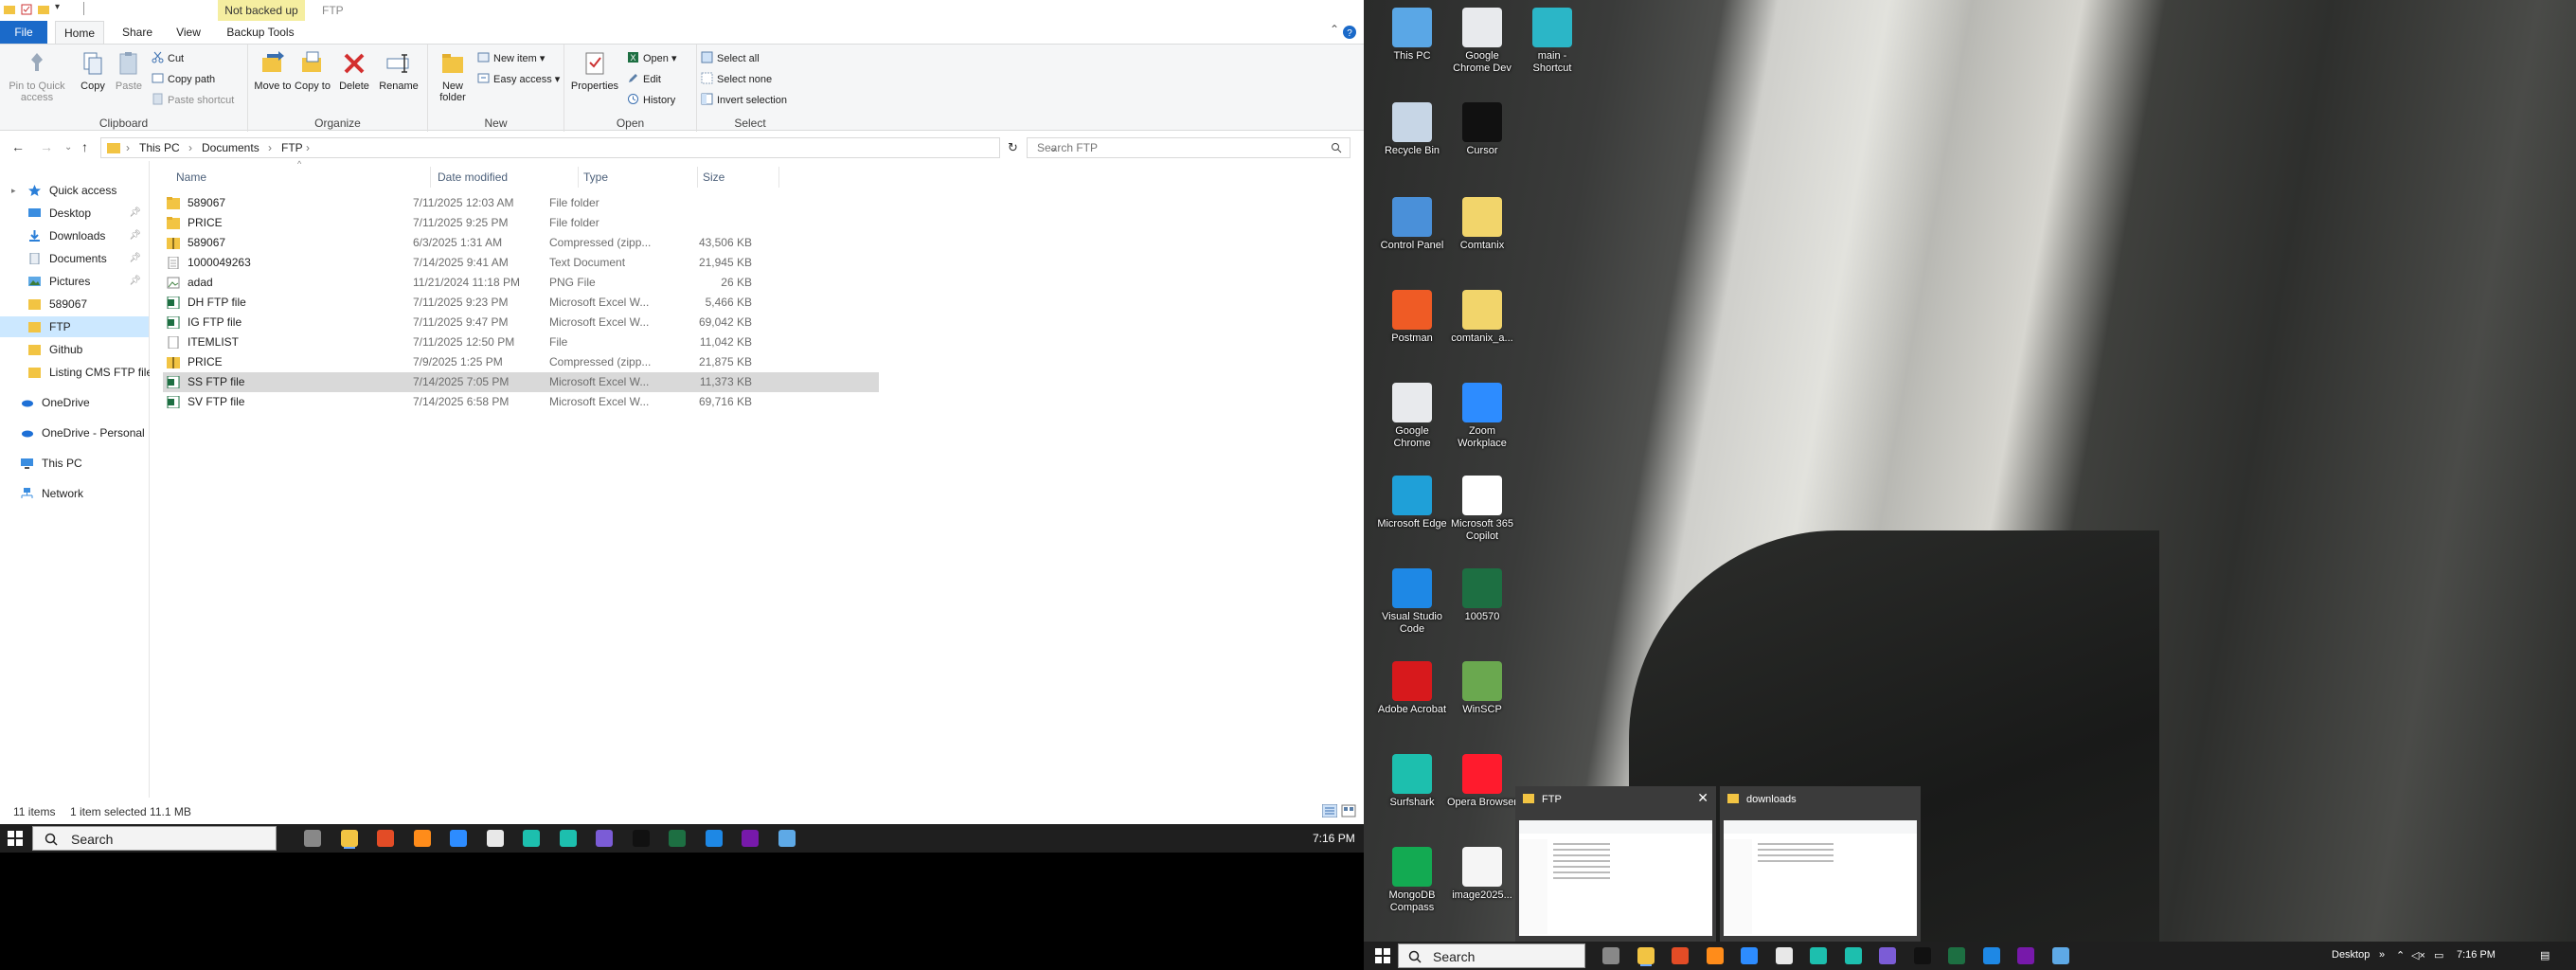 The image size is (2576, 970). Describe the element at coordinates (1412, 602) in the screenshot. I see `desktop-icon: Visual Studio Code` at that location.